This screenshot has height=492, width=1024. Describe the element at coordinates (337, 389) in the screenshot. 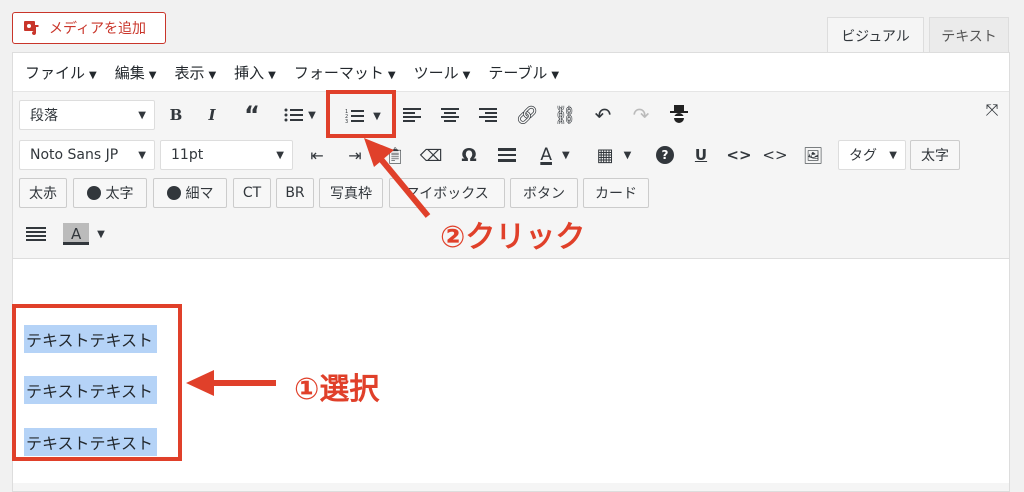

I see `annotation-step-1: ①選択` at that location.